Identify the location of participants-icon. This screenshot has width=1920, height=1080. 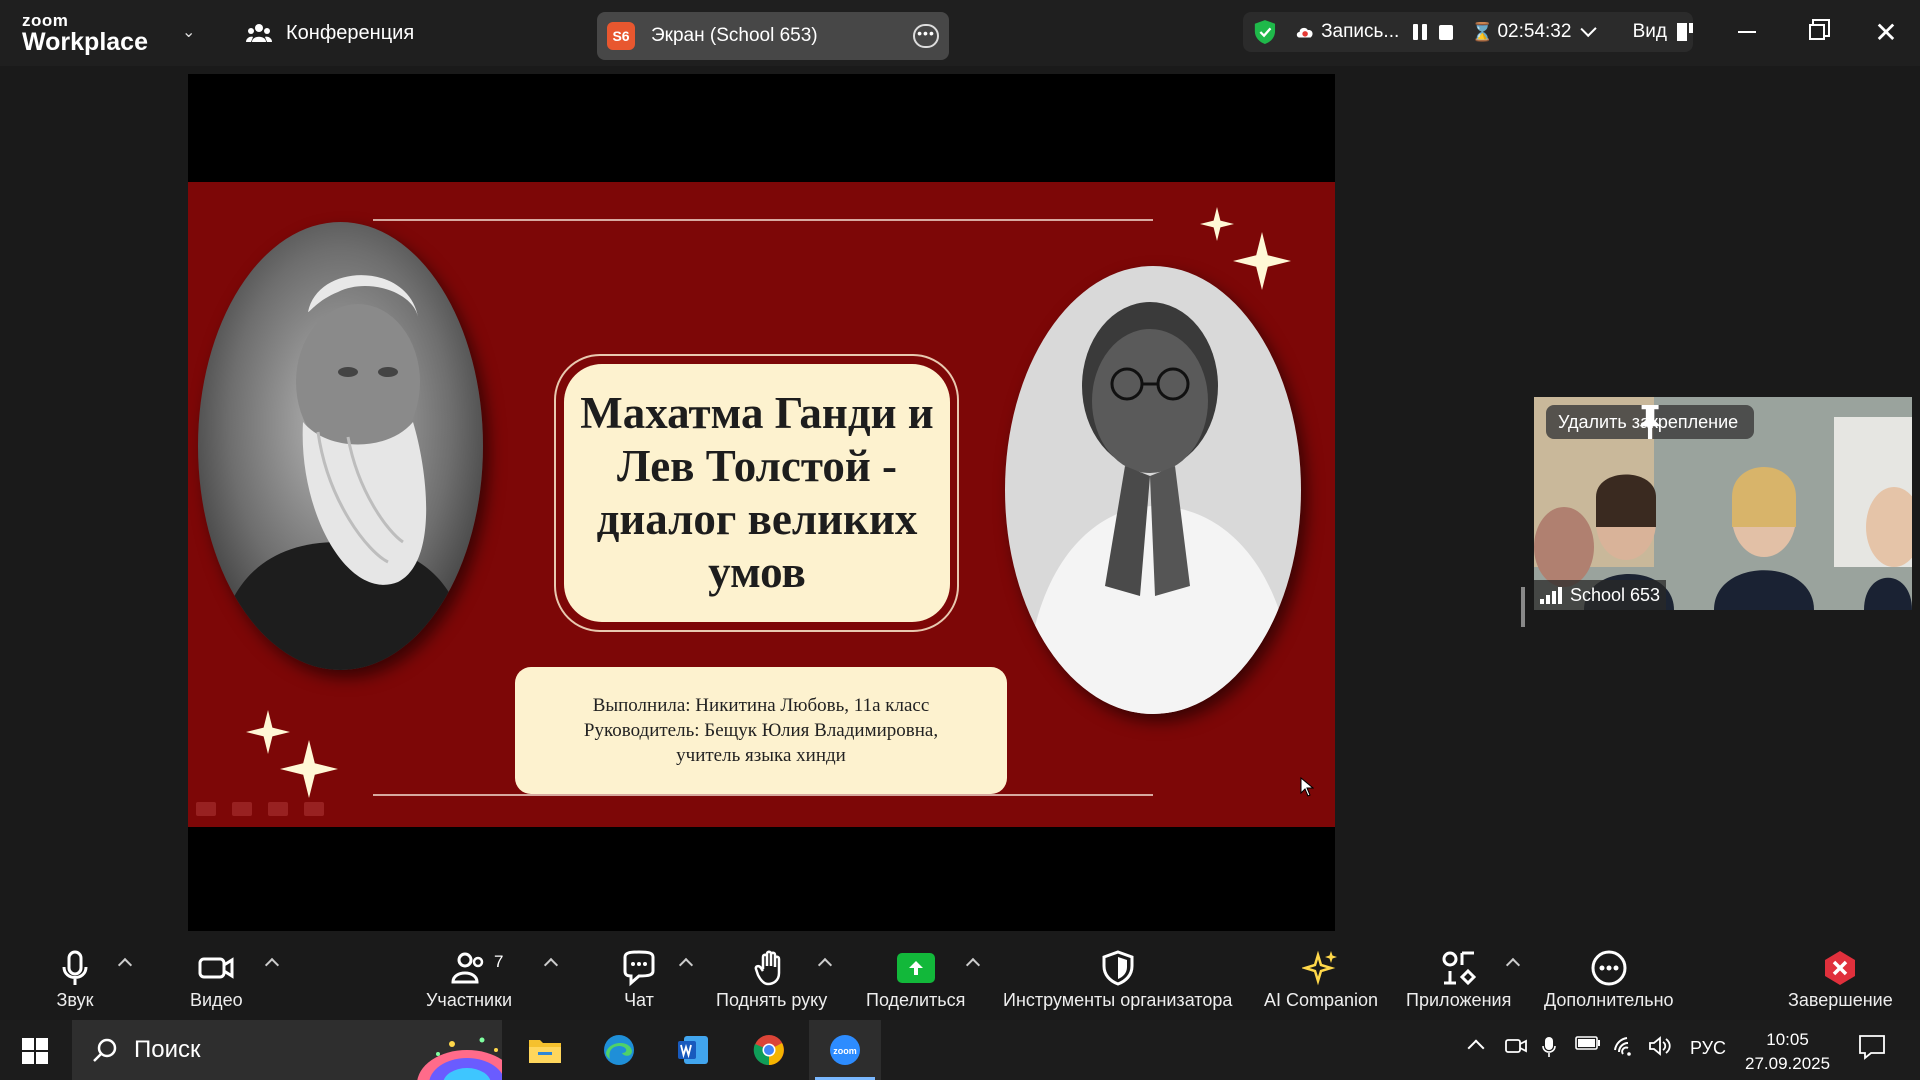
(467, 968).